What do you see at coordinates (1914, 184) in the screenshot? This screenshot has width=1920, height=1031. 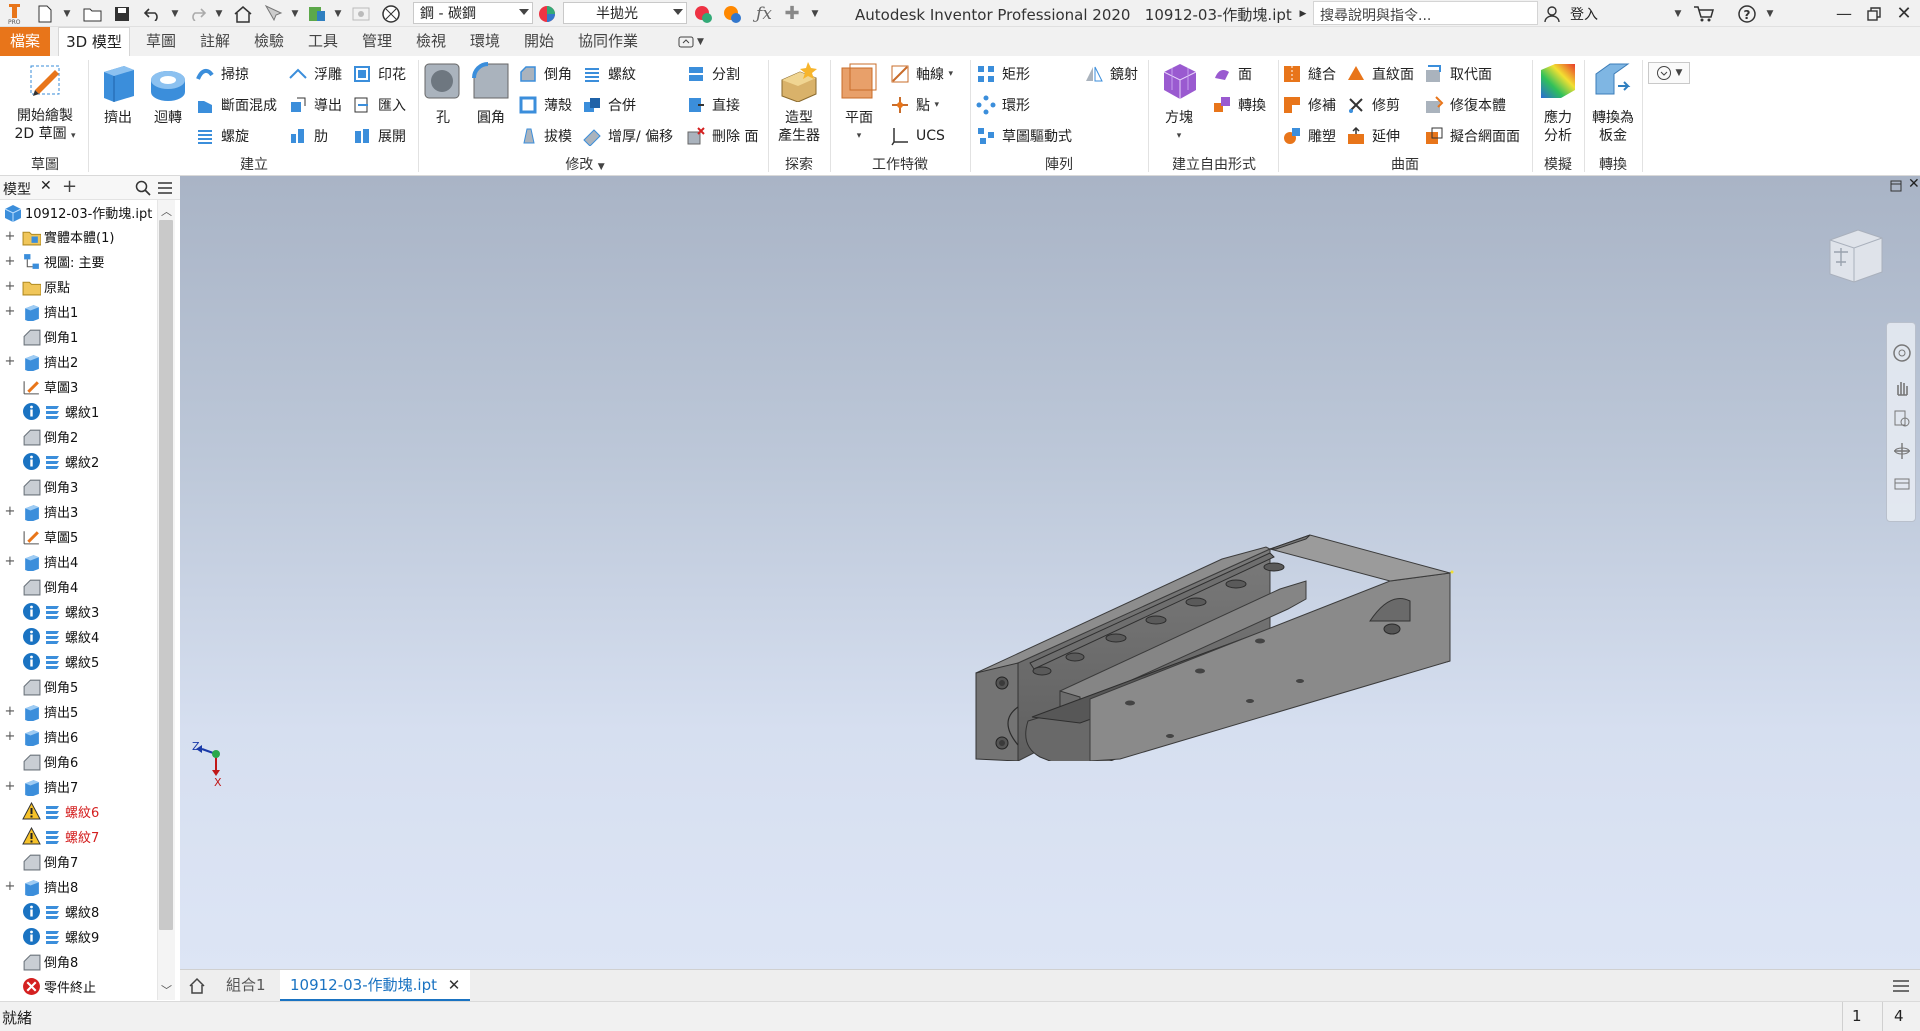 I see `viewport-close-icon: ✕` at bounding box center [1914, 184].